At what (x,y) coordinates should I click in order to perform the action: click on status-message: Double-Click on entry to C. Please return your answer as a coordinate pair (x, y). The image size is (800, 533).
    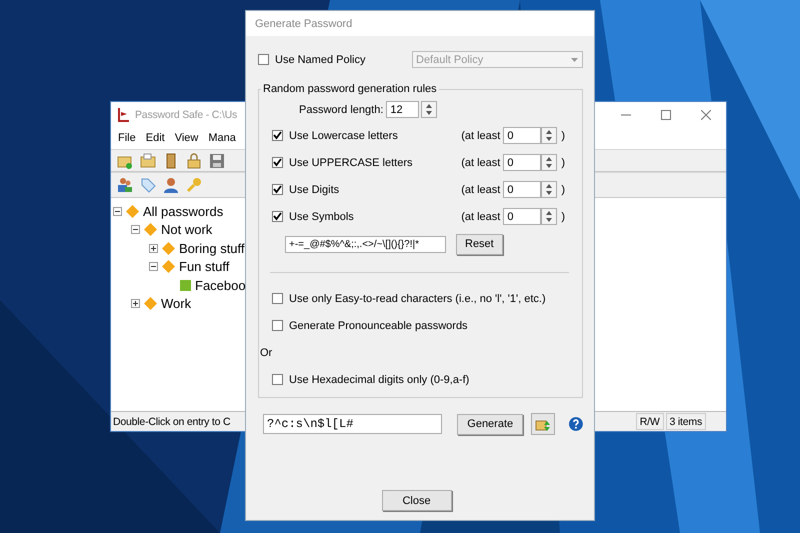
    Looking at the image, I should click on (171, 422).